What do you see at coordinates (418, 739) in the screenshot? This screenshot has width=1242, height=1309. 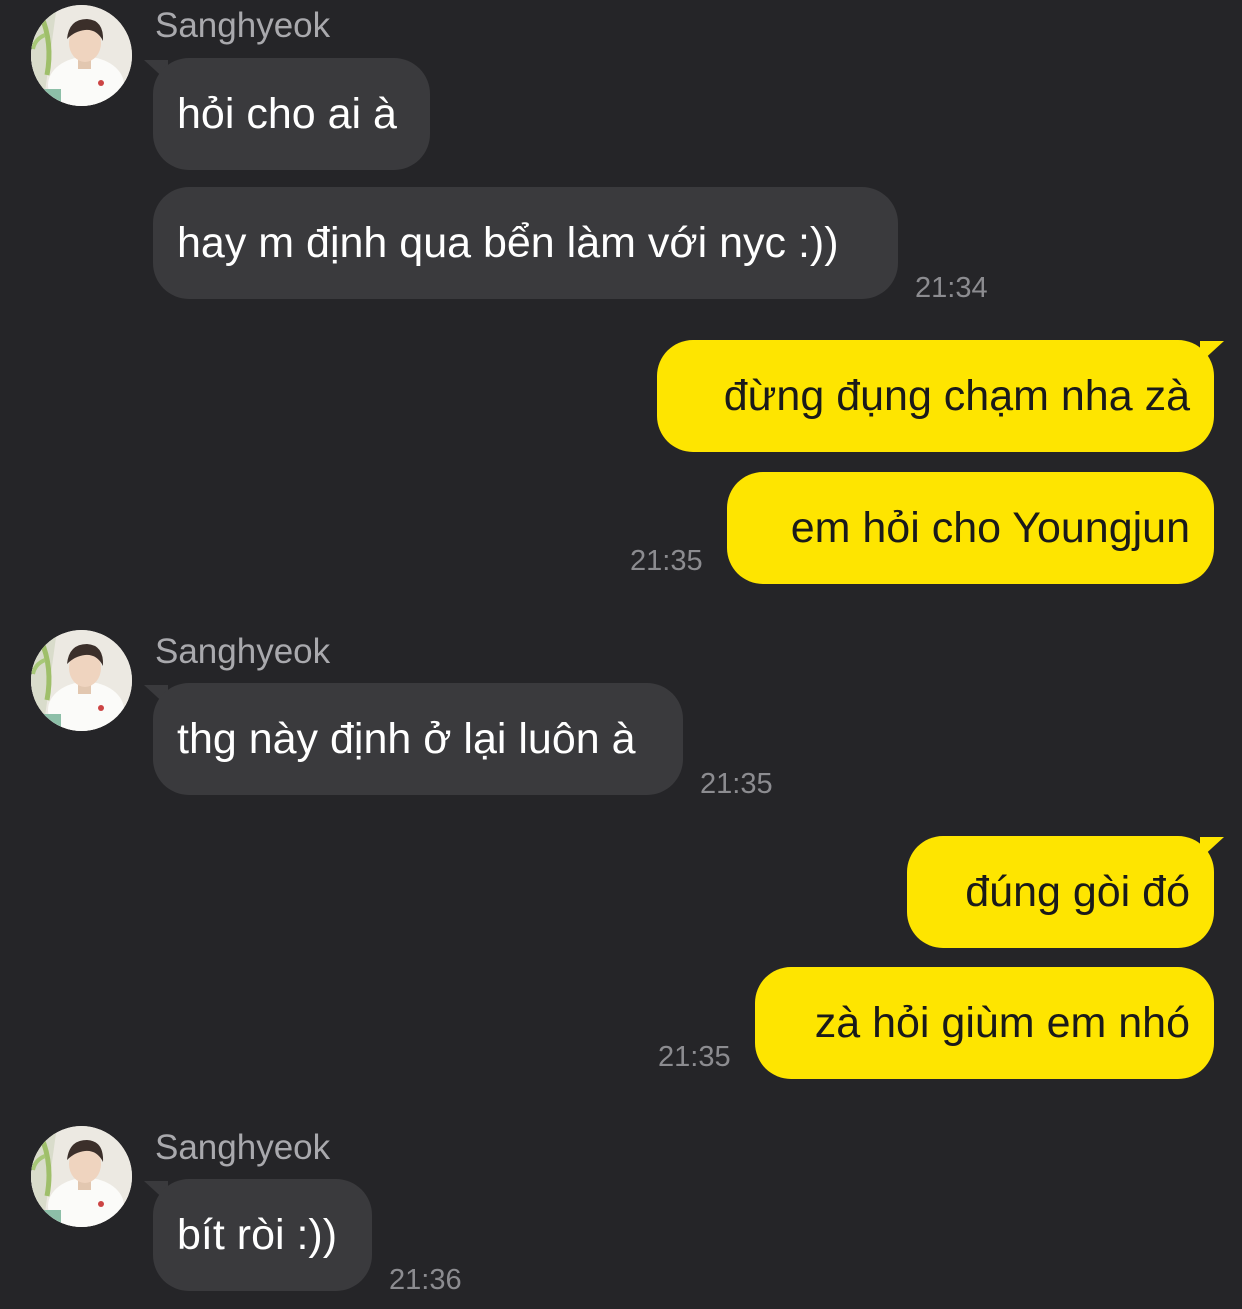 I see `message-bubble-incoming: thg này định ở lại luôn à` at bounding box center [418, 739].